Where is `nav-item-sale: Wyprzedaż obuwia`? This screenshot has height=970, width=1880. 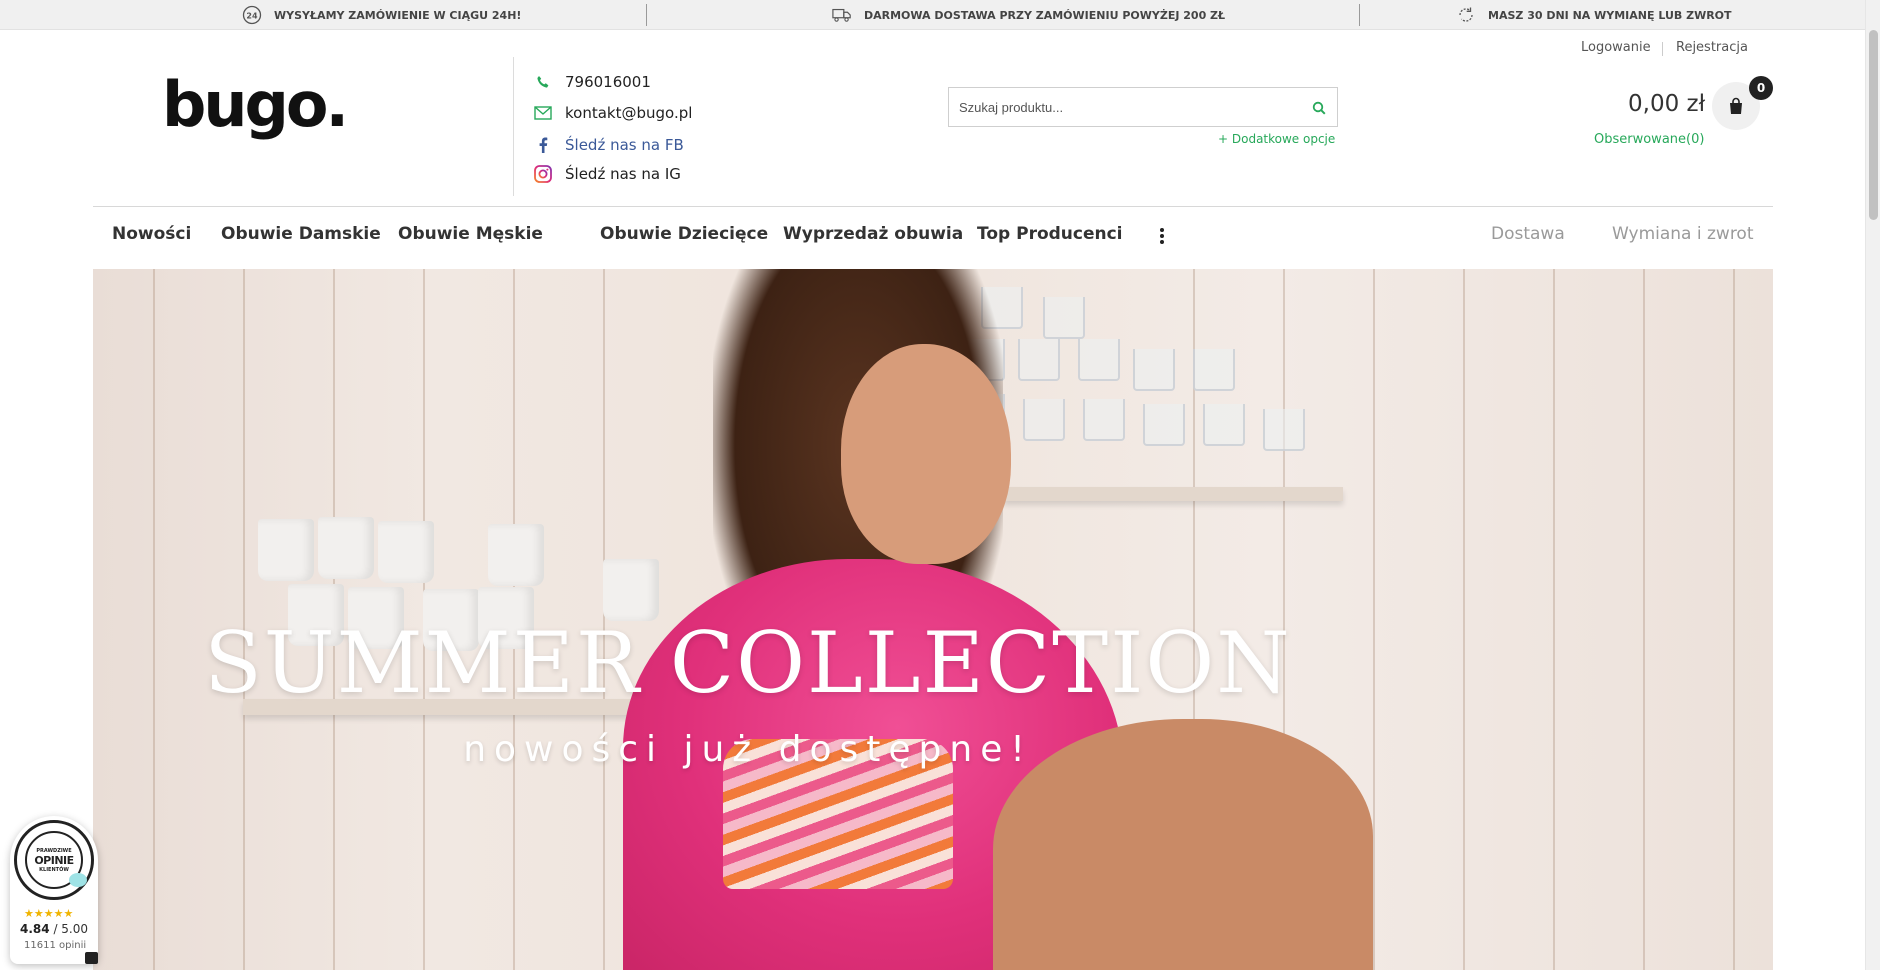
nav-item-sale: Wyprzedaż obuwia is located at coordinates (873, 234).